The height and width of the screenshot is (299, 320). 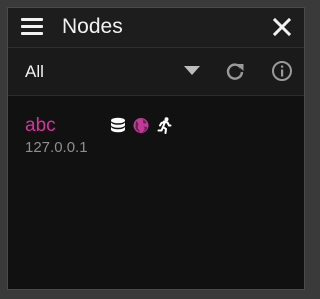 I want to click on node-name: abc, so click(x=40, y=125).